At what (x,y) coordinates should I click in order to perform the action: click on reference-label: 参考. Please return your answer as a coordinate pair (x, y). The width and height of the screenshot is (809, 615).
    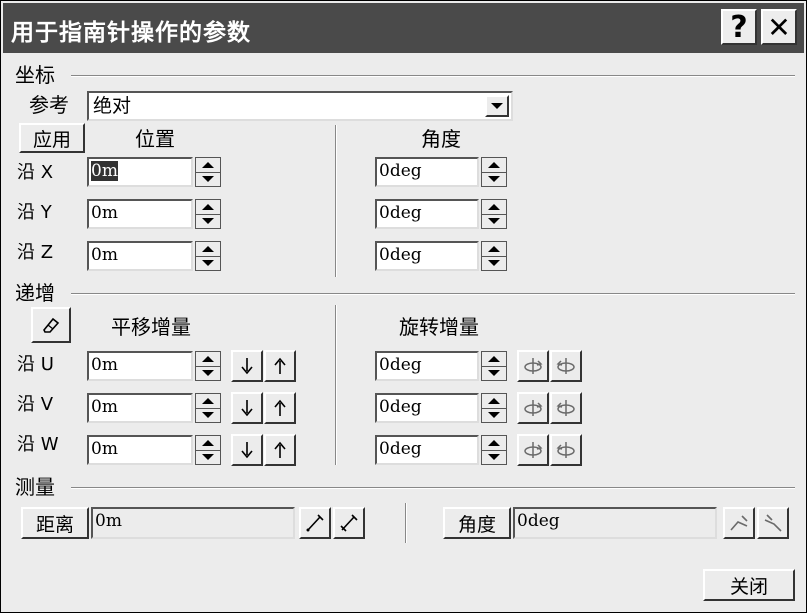
    Looking at the image, I should click on (49, 105).